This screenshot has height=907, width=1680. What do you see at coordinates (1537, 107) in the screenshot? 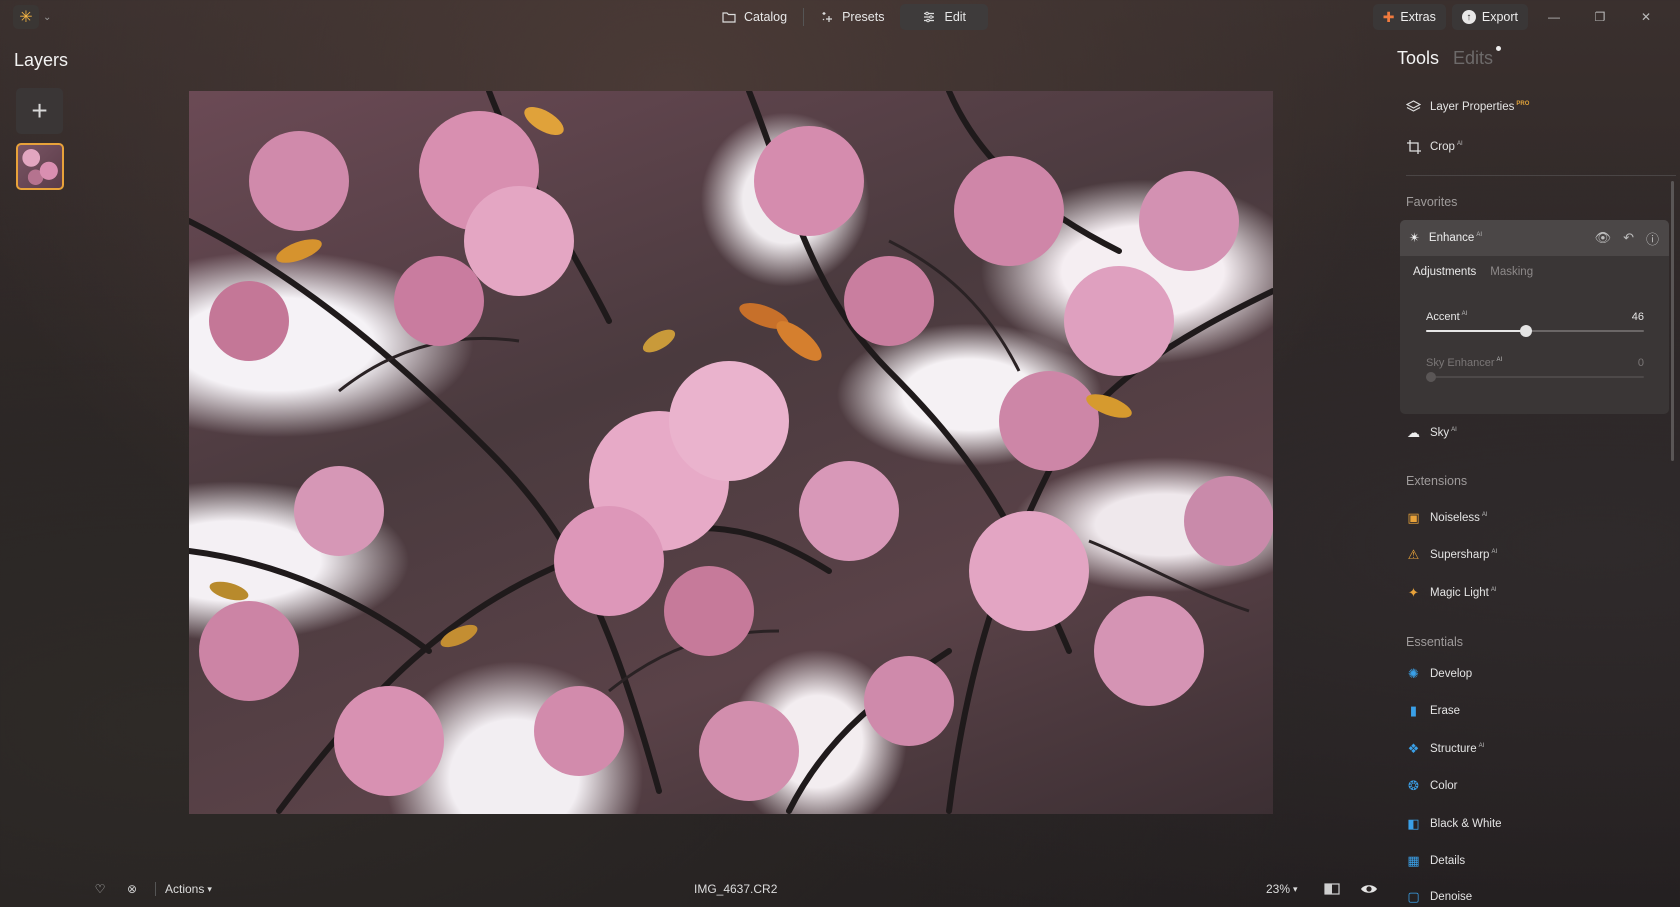
I see `tool-layer-properties: Layer Properties PRO` at bounding box center [1537, 107].